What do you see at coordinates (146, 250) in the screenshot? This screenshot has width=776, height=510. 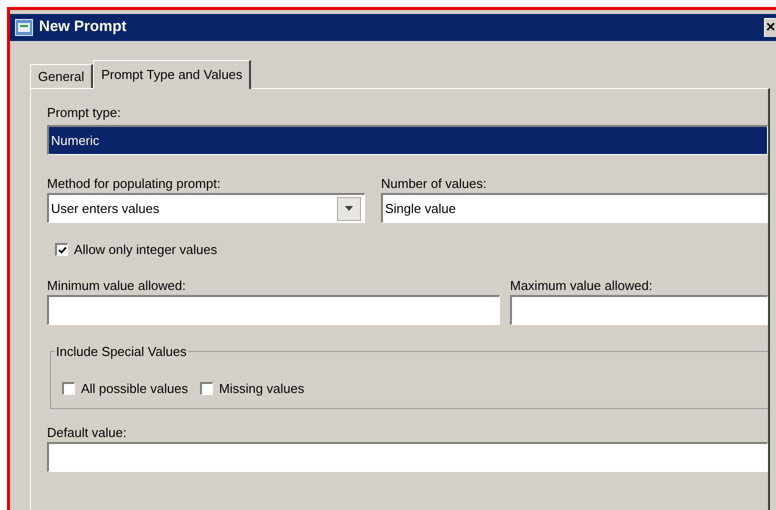 I see `checkbox-label: Allow only integer values` at bounding box center [146, 250].